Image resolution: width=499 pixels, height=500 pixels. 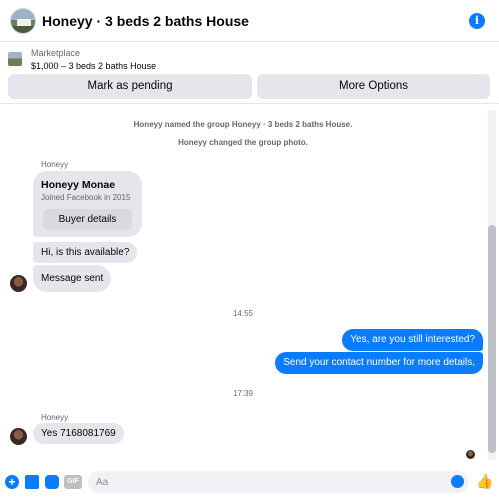 I want to click on message-composer: + GIF 👍, so click(x=249, y=483).